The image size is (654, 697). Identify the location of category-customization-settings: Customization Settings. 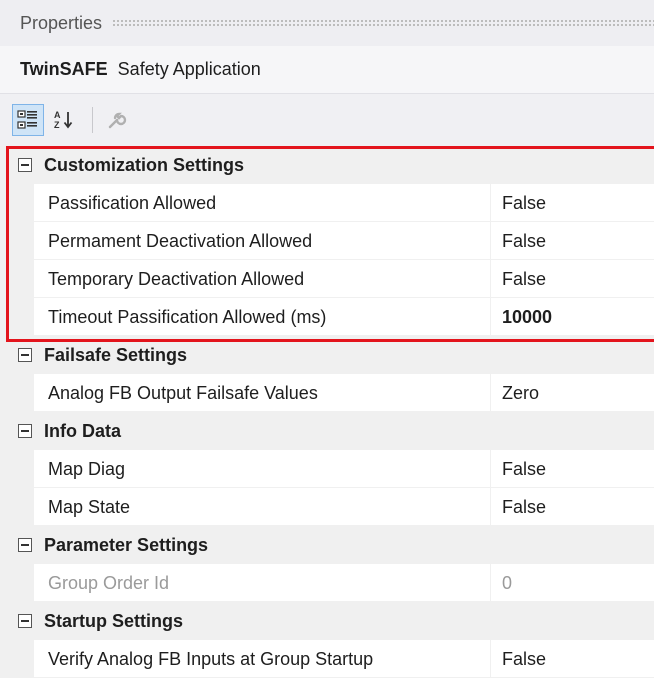
(327, 165).